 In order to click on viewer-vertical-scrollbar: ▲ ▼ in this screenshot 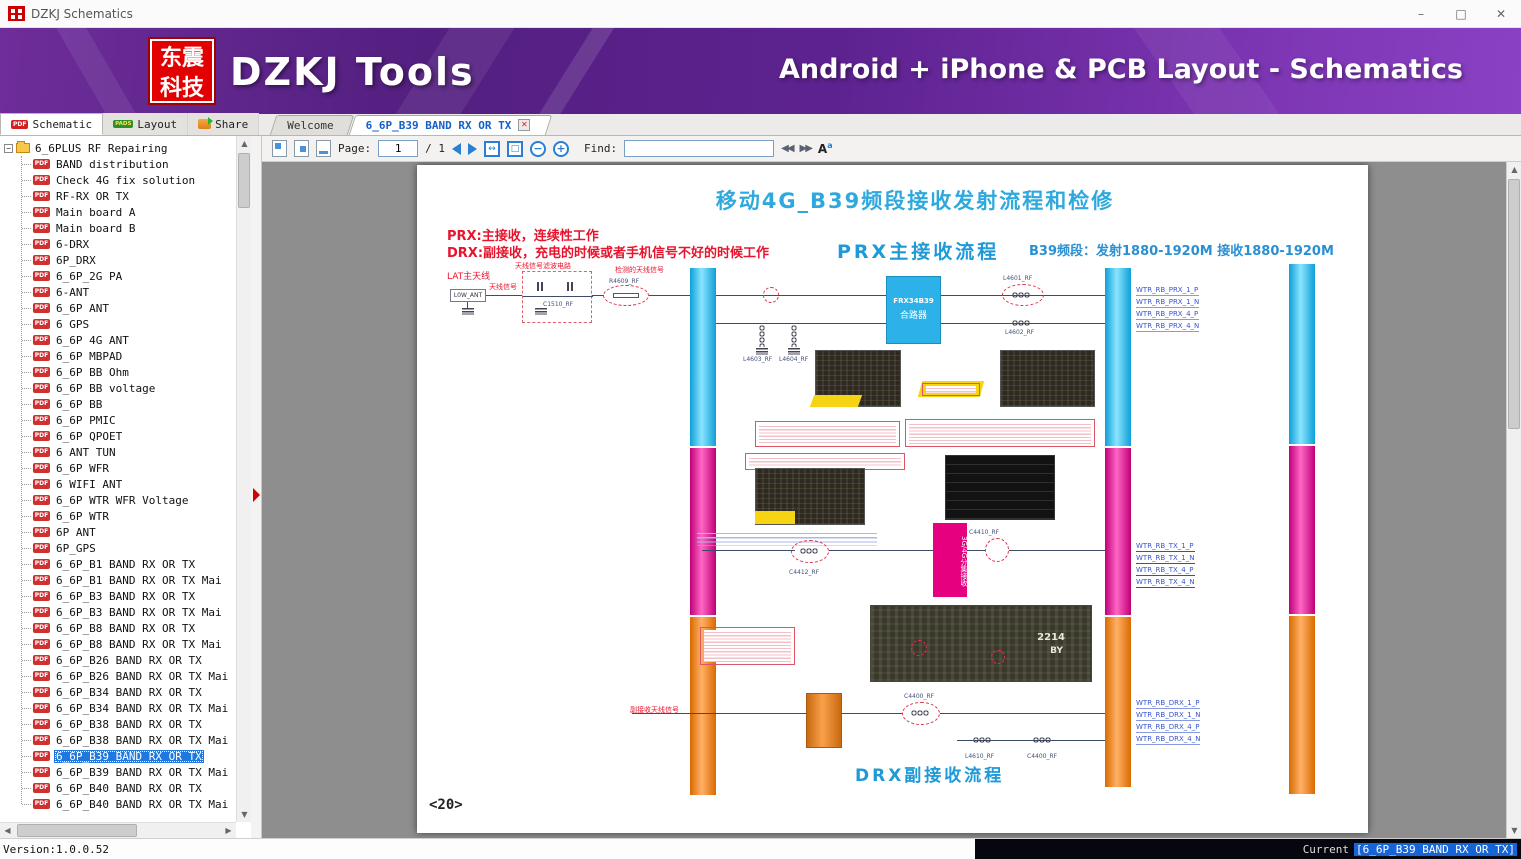, I will do `click(1513, 500)`.